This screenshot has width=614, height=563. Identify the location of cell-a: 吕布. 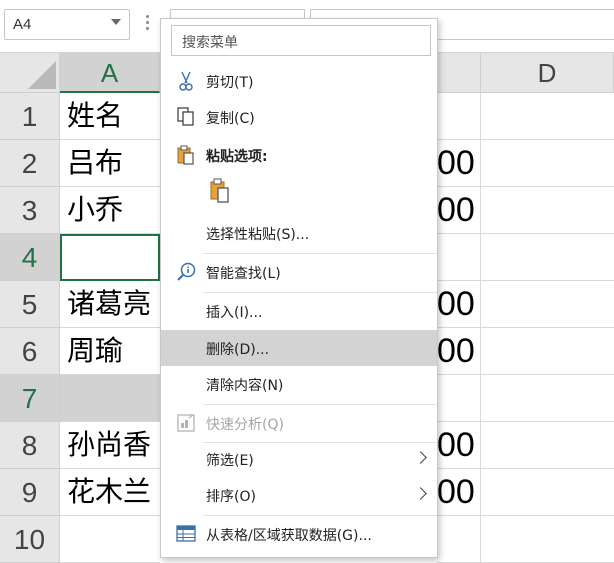
(110, 163).